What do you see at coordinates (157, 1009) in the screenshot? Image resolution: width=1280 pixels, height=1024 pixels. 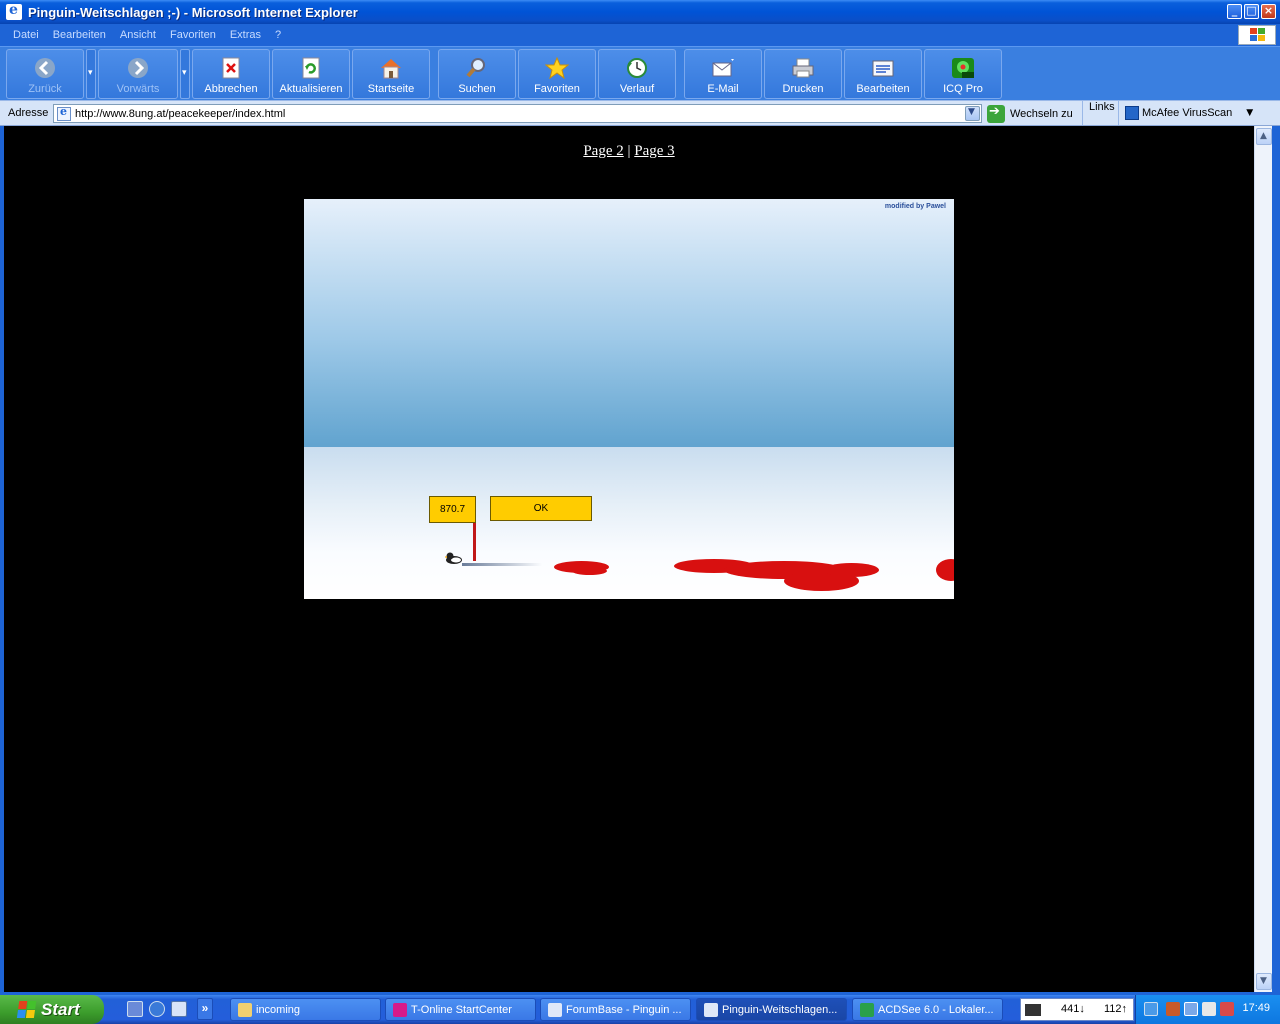 I see `quicklaunch-ie-icon` at bounding box center [157, 1009].